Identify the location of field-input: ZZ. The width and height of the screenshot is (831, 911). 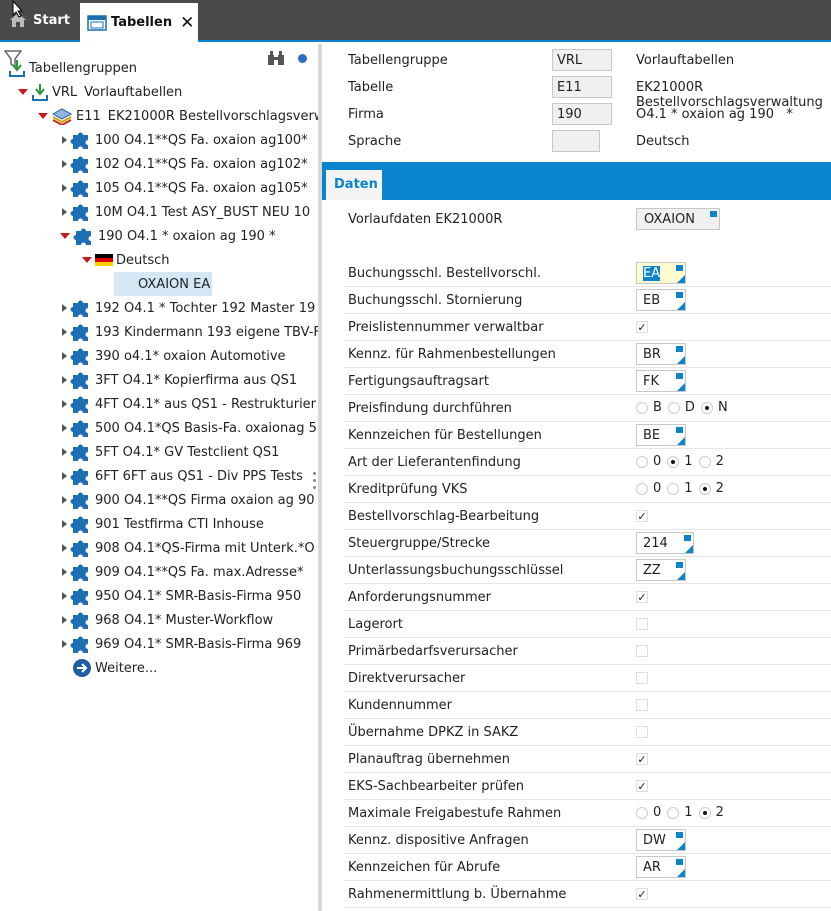
(661, 570).